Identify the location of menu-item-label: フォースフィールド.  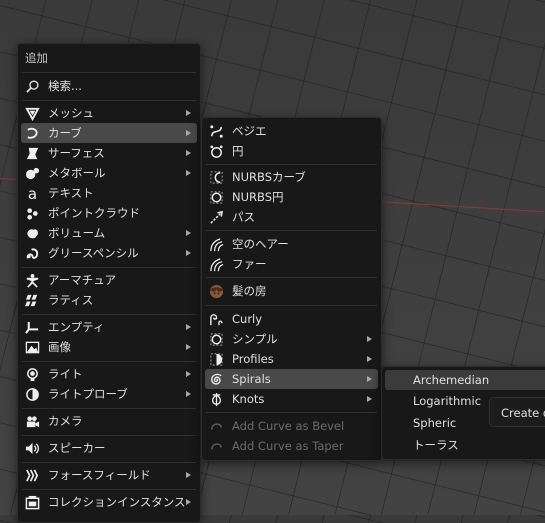
(99, 475).